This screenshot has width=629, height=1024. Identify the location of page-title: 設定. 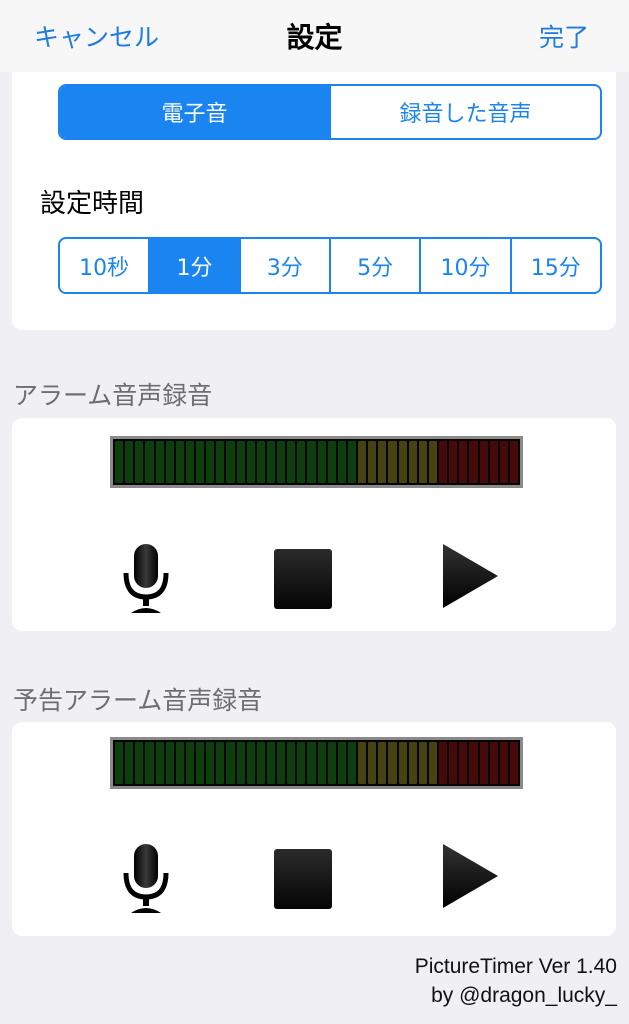
(314, 37).